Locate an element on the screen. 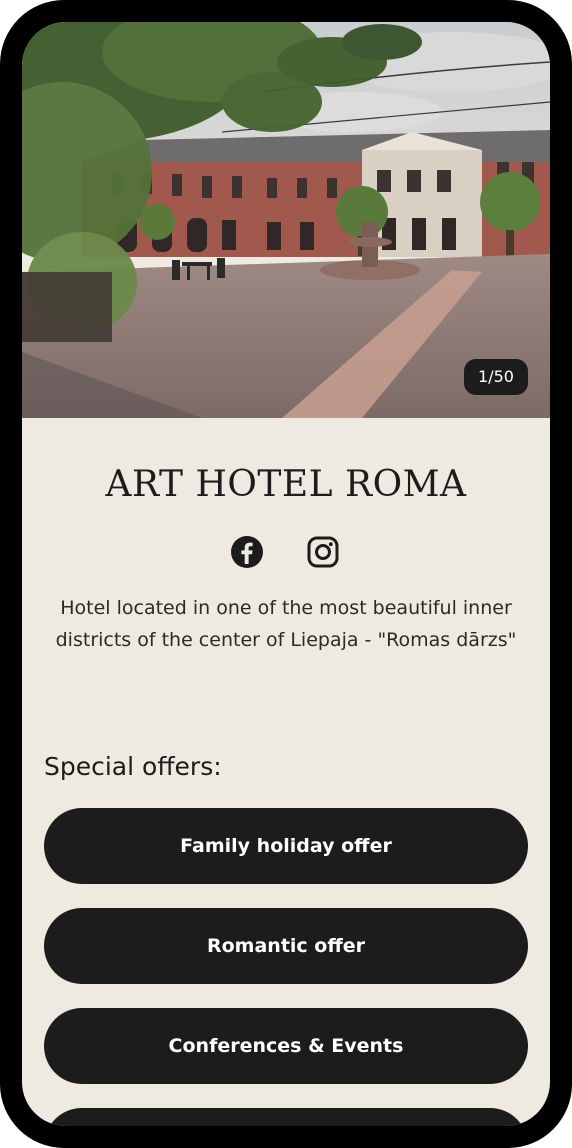  gallery-counter: 1/50 is located at coordinates (496, 377).